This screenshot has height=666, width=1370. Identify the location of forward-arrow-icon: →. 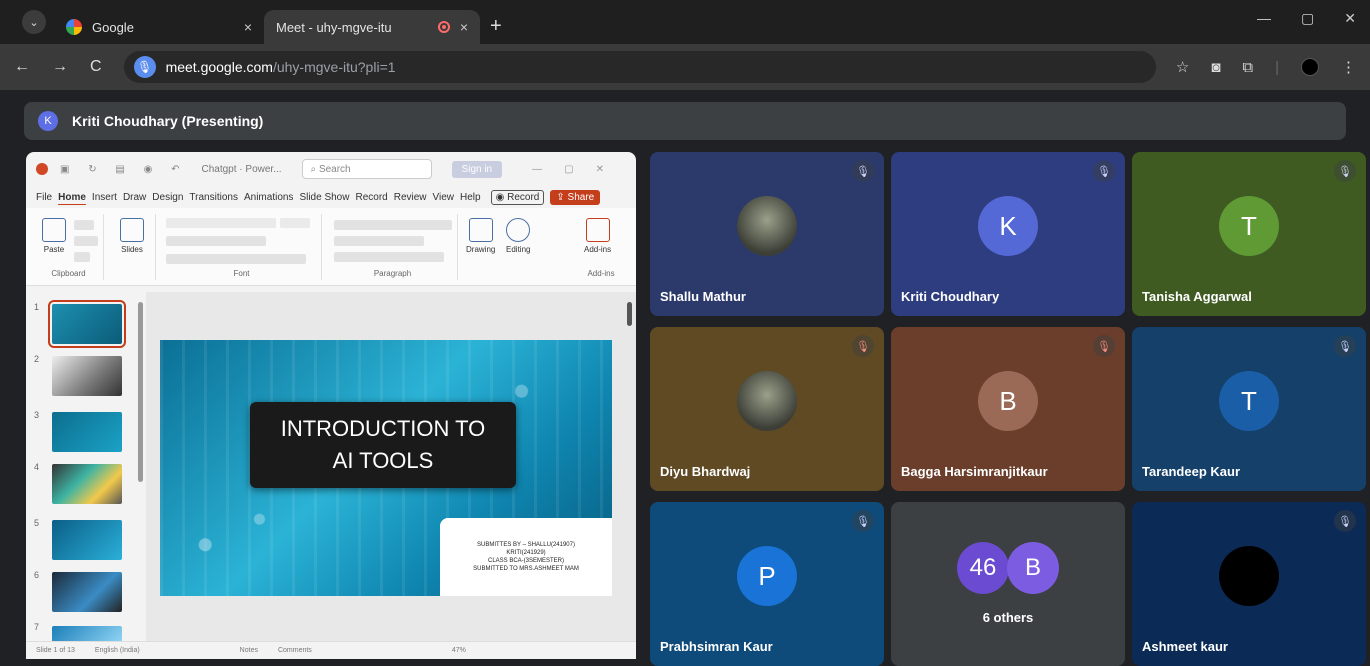
(60, 67).